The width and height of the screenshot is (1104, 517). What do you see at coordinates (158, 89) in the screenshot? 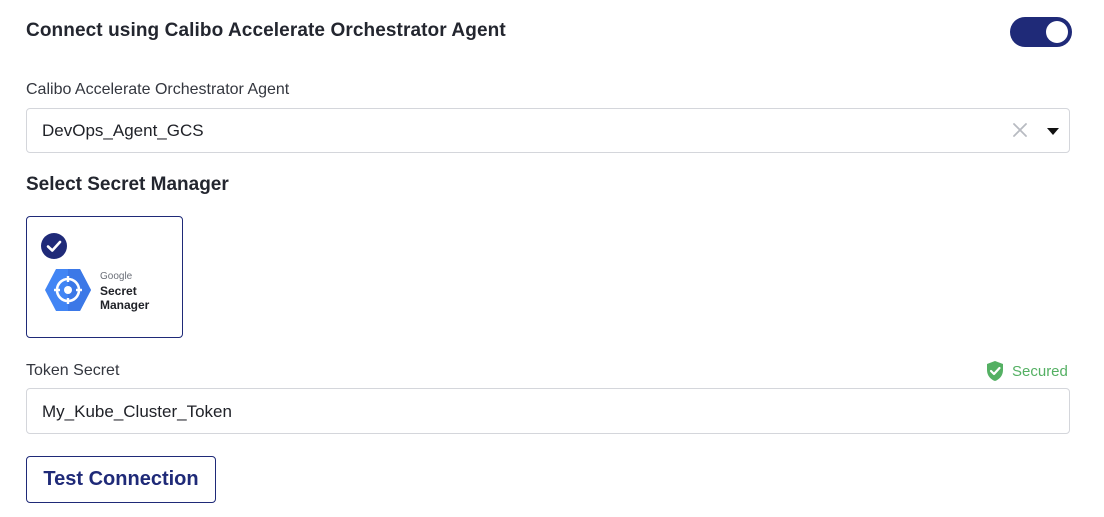
I see `agent-field-label: Calibo Accelerate Orchestrator Agent` at bounding box center [158, 89].